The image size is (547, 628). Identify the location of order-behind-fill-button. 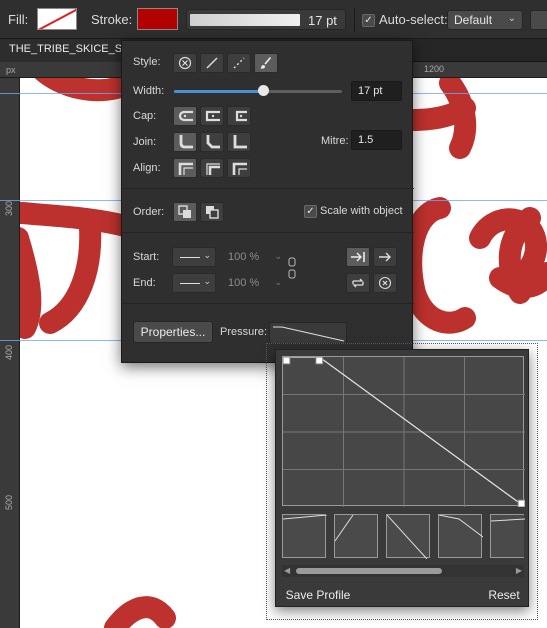
(185, 212).